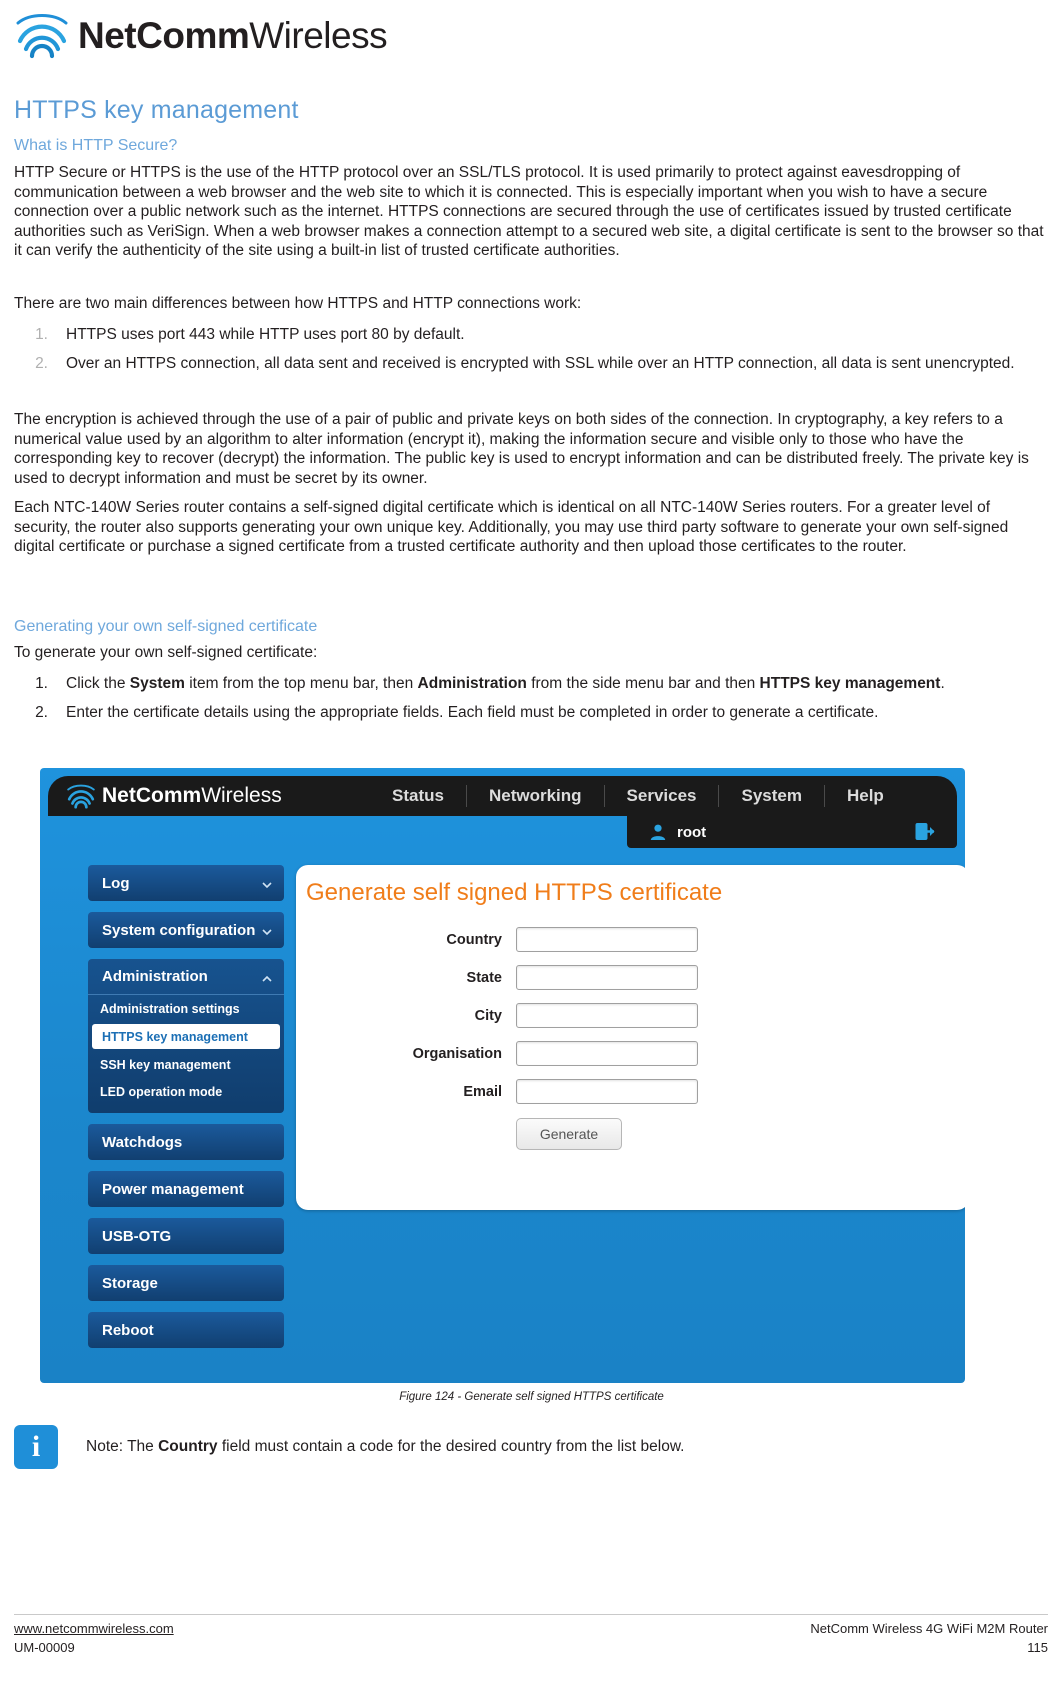  What do you see at coordinates (792, 832) in the screenshot?
I see `router-user-bar-inner: root` at bounding box center [792, 832].